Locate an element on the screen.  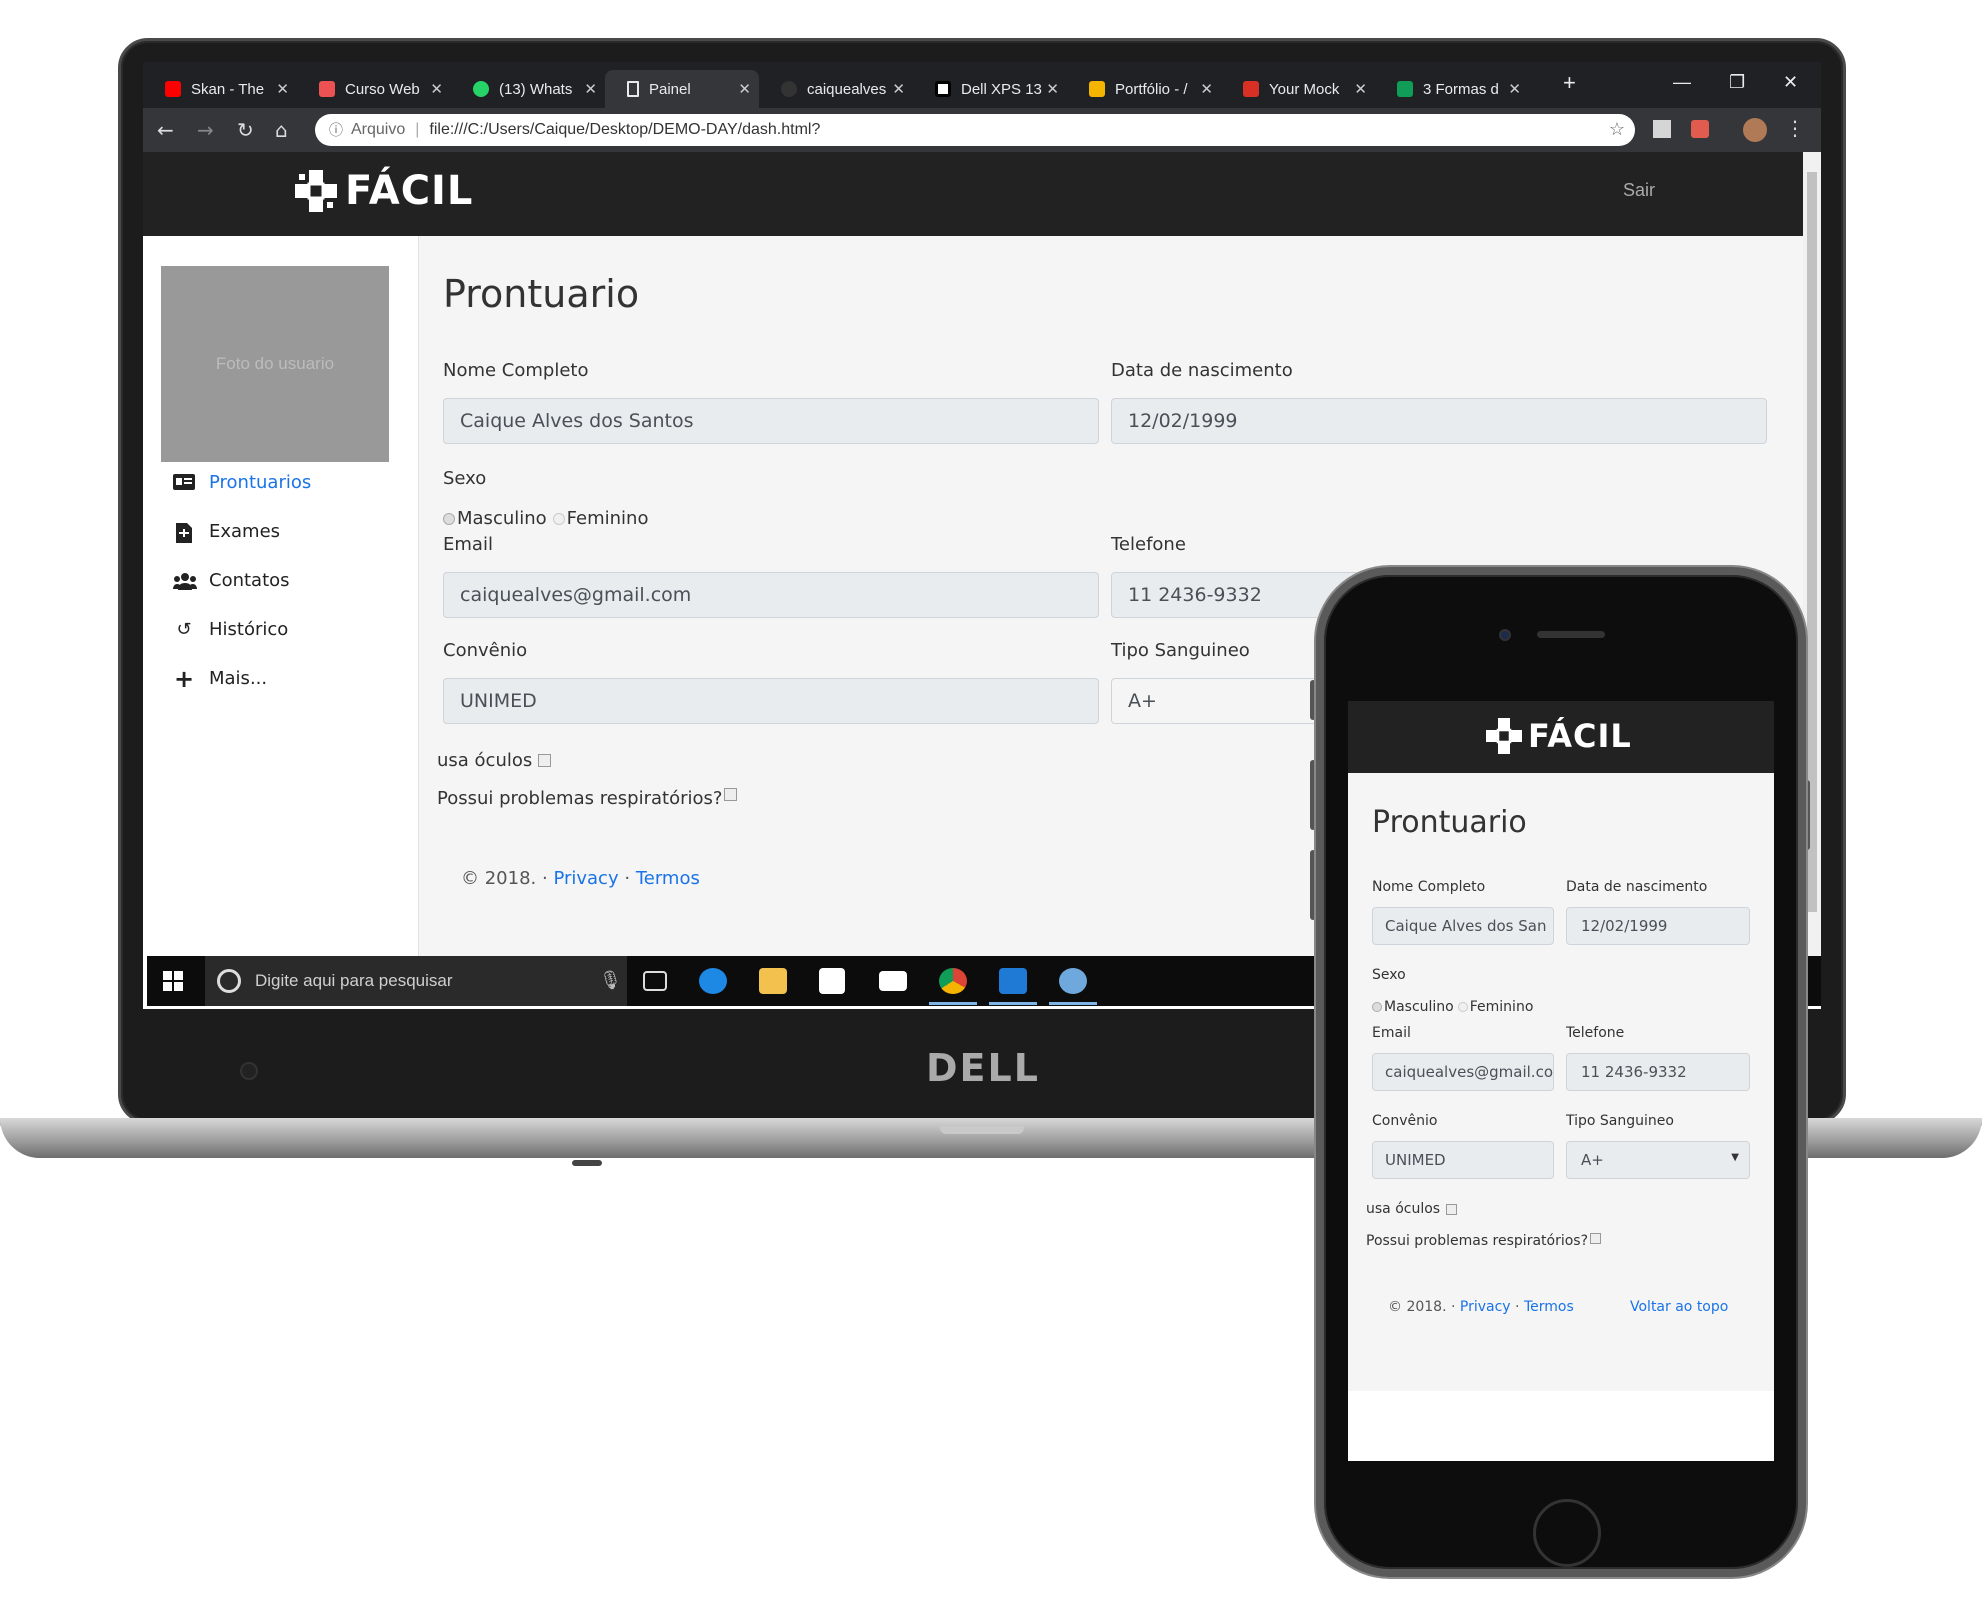
tab-label: (13) Whats is located at coordinates (536, 89).